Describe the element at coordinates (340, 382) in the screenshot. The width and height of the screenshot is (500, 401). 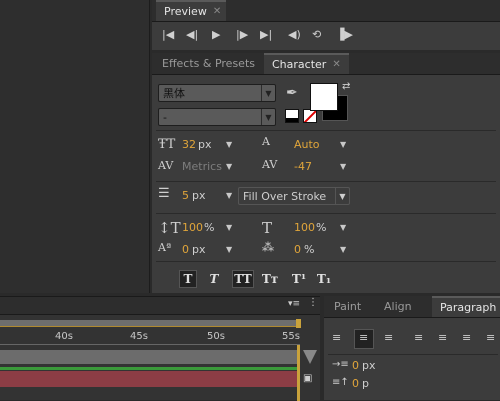
I see `space-before-icon: ≡↑` at that location.